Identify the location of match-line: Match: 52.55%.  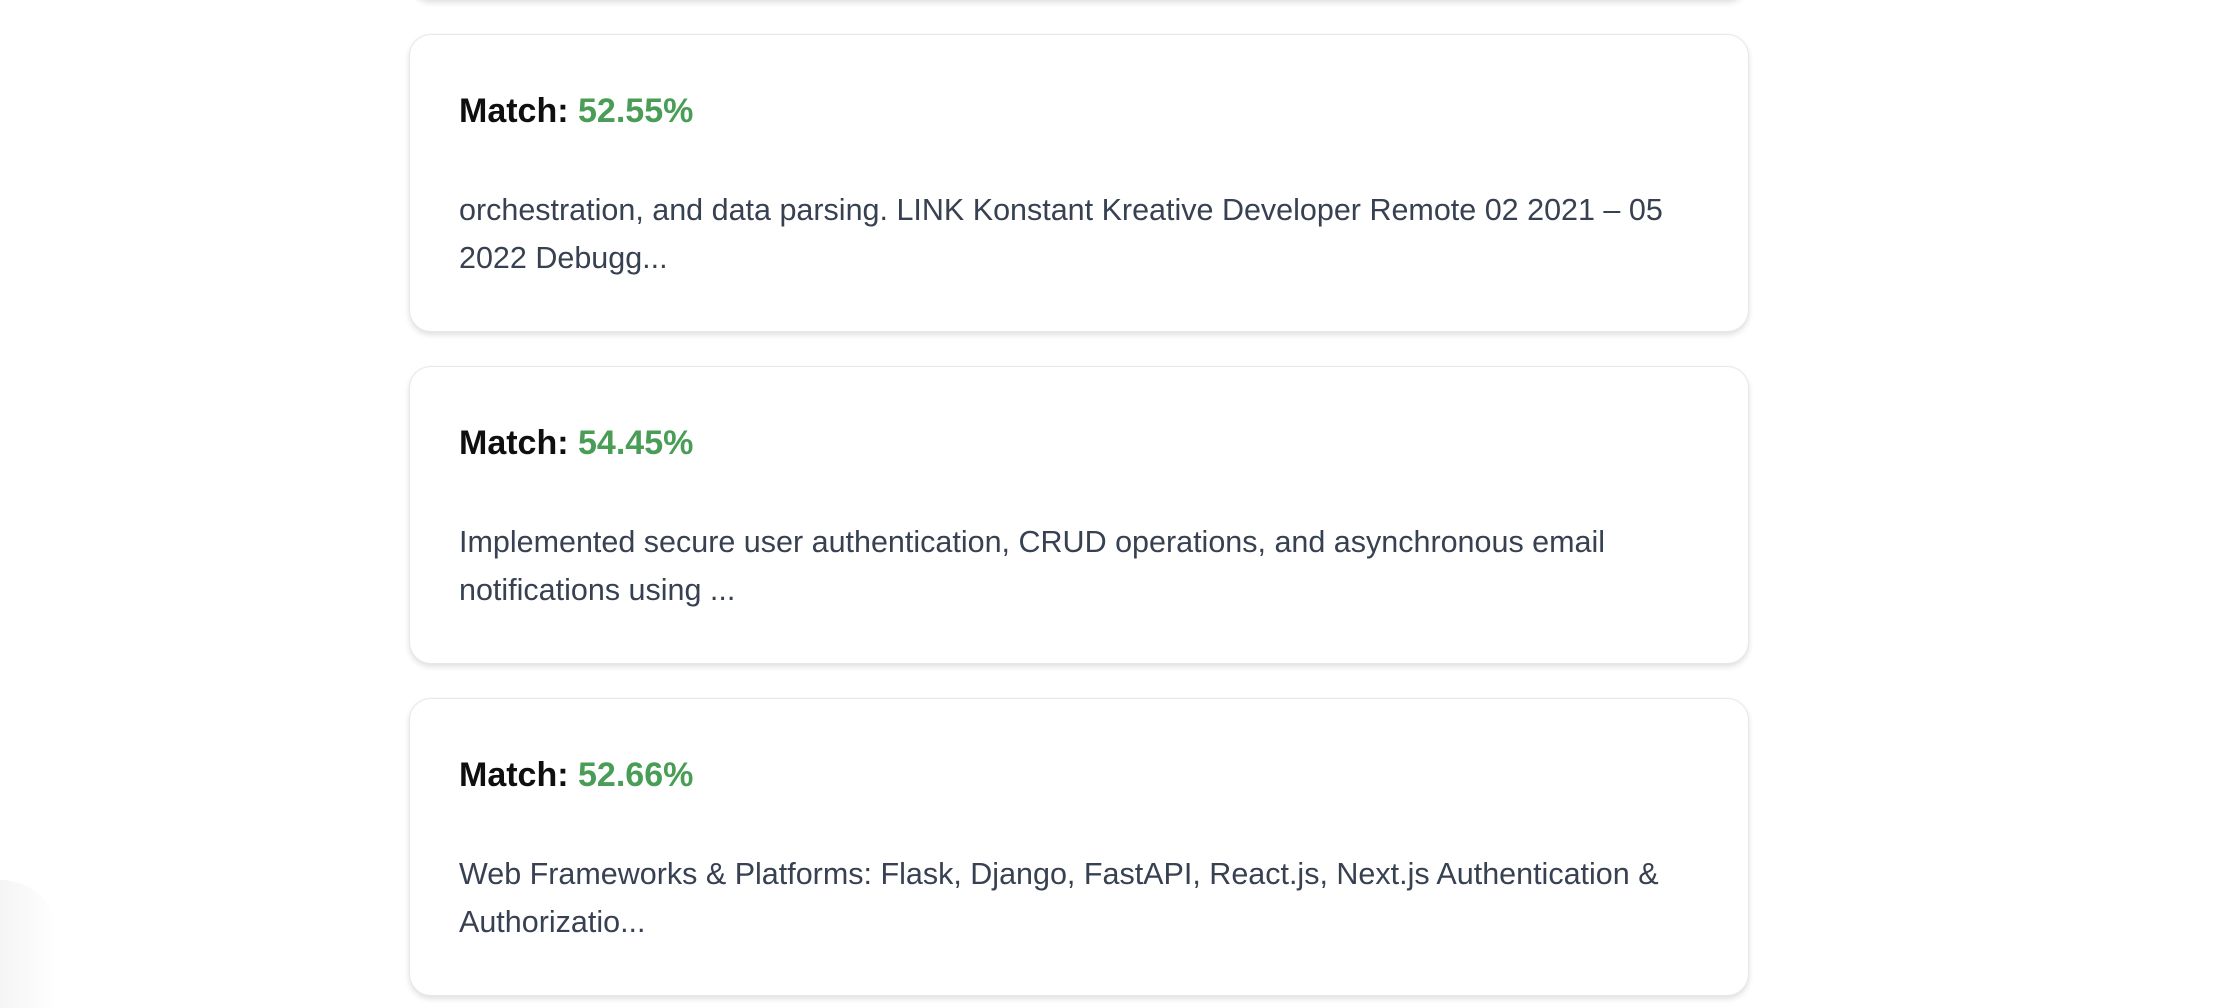
(1079, 111).